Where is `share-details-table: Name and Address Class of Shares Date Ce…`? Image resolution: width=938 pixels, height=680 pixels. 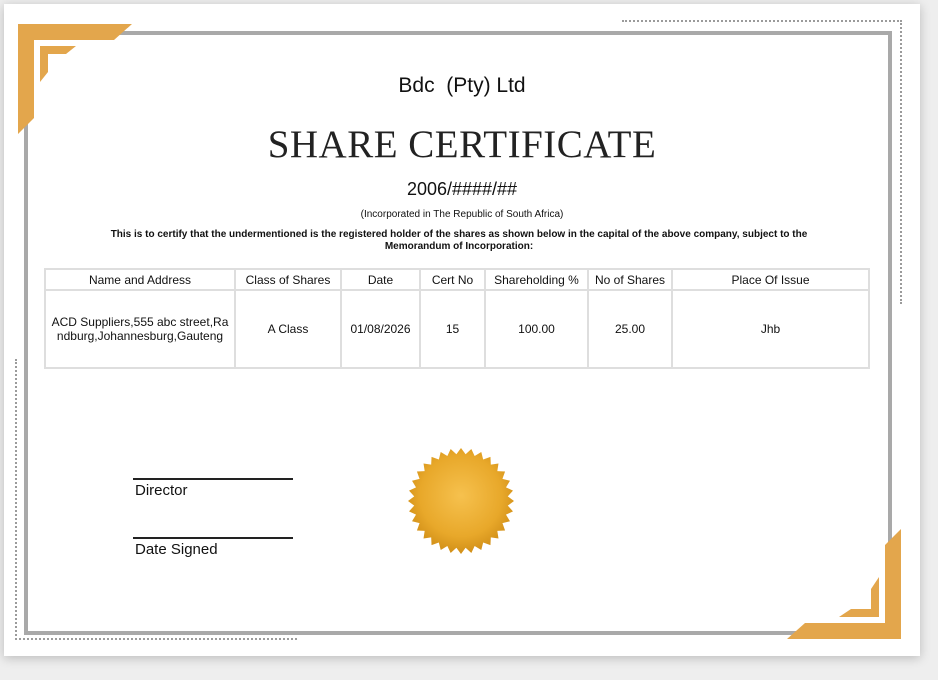
share-details-table: Name and Address Class of Shares Date Ce… is located at coordinates (457, 318).